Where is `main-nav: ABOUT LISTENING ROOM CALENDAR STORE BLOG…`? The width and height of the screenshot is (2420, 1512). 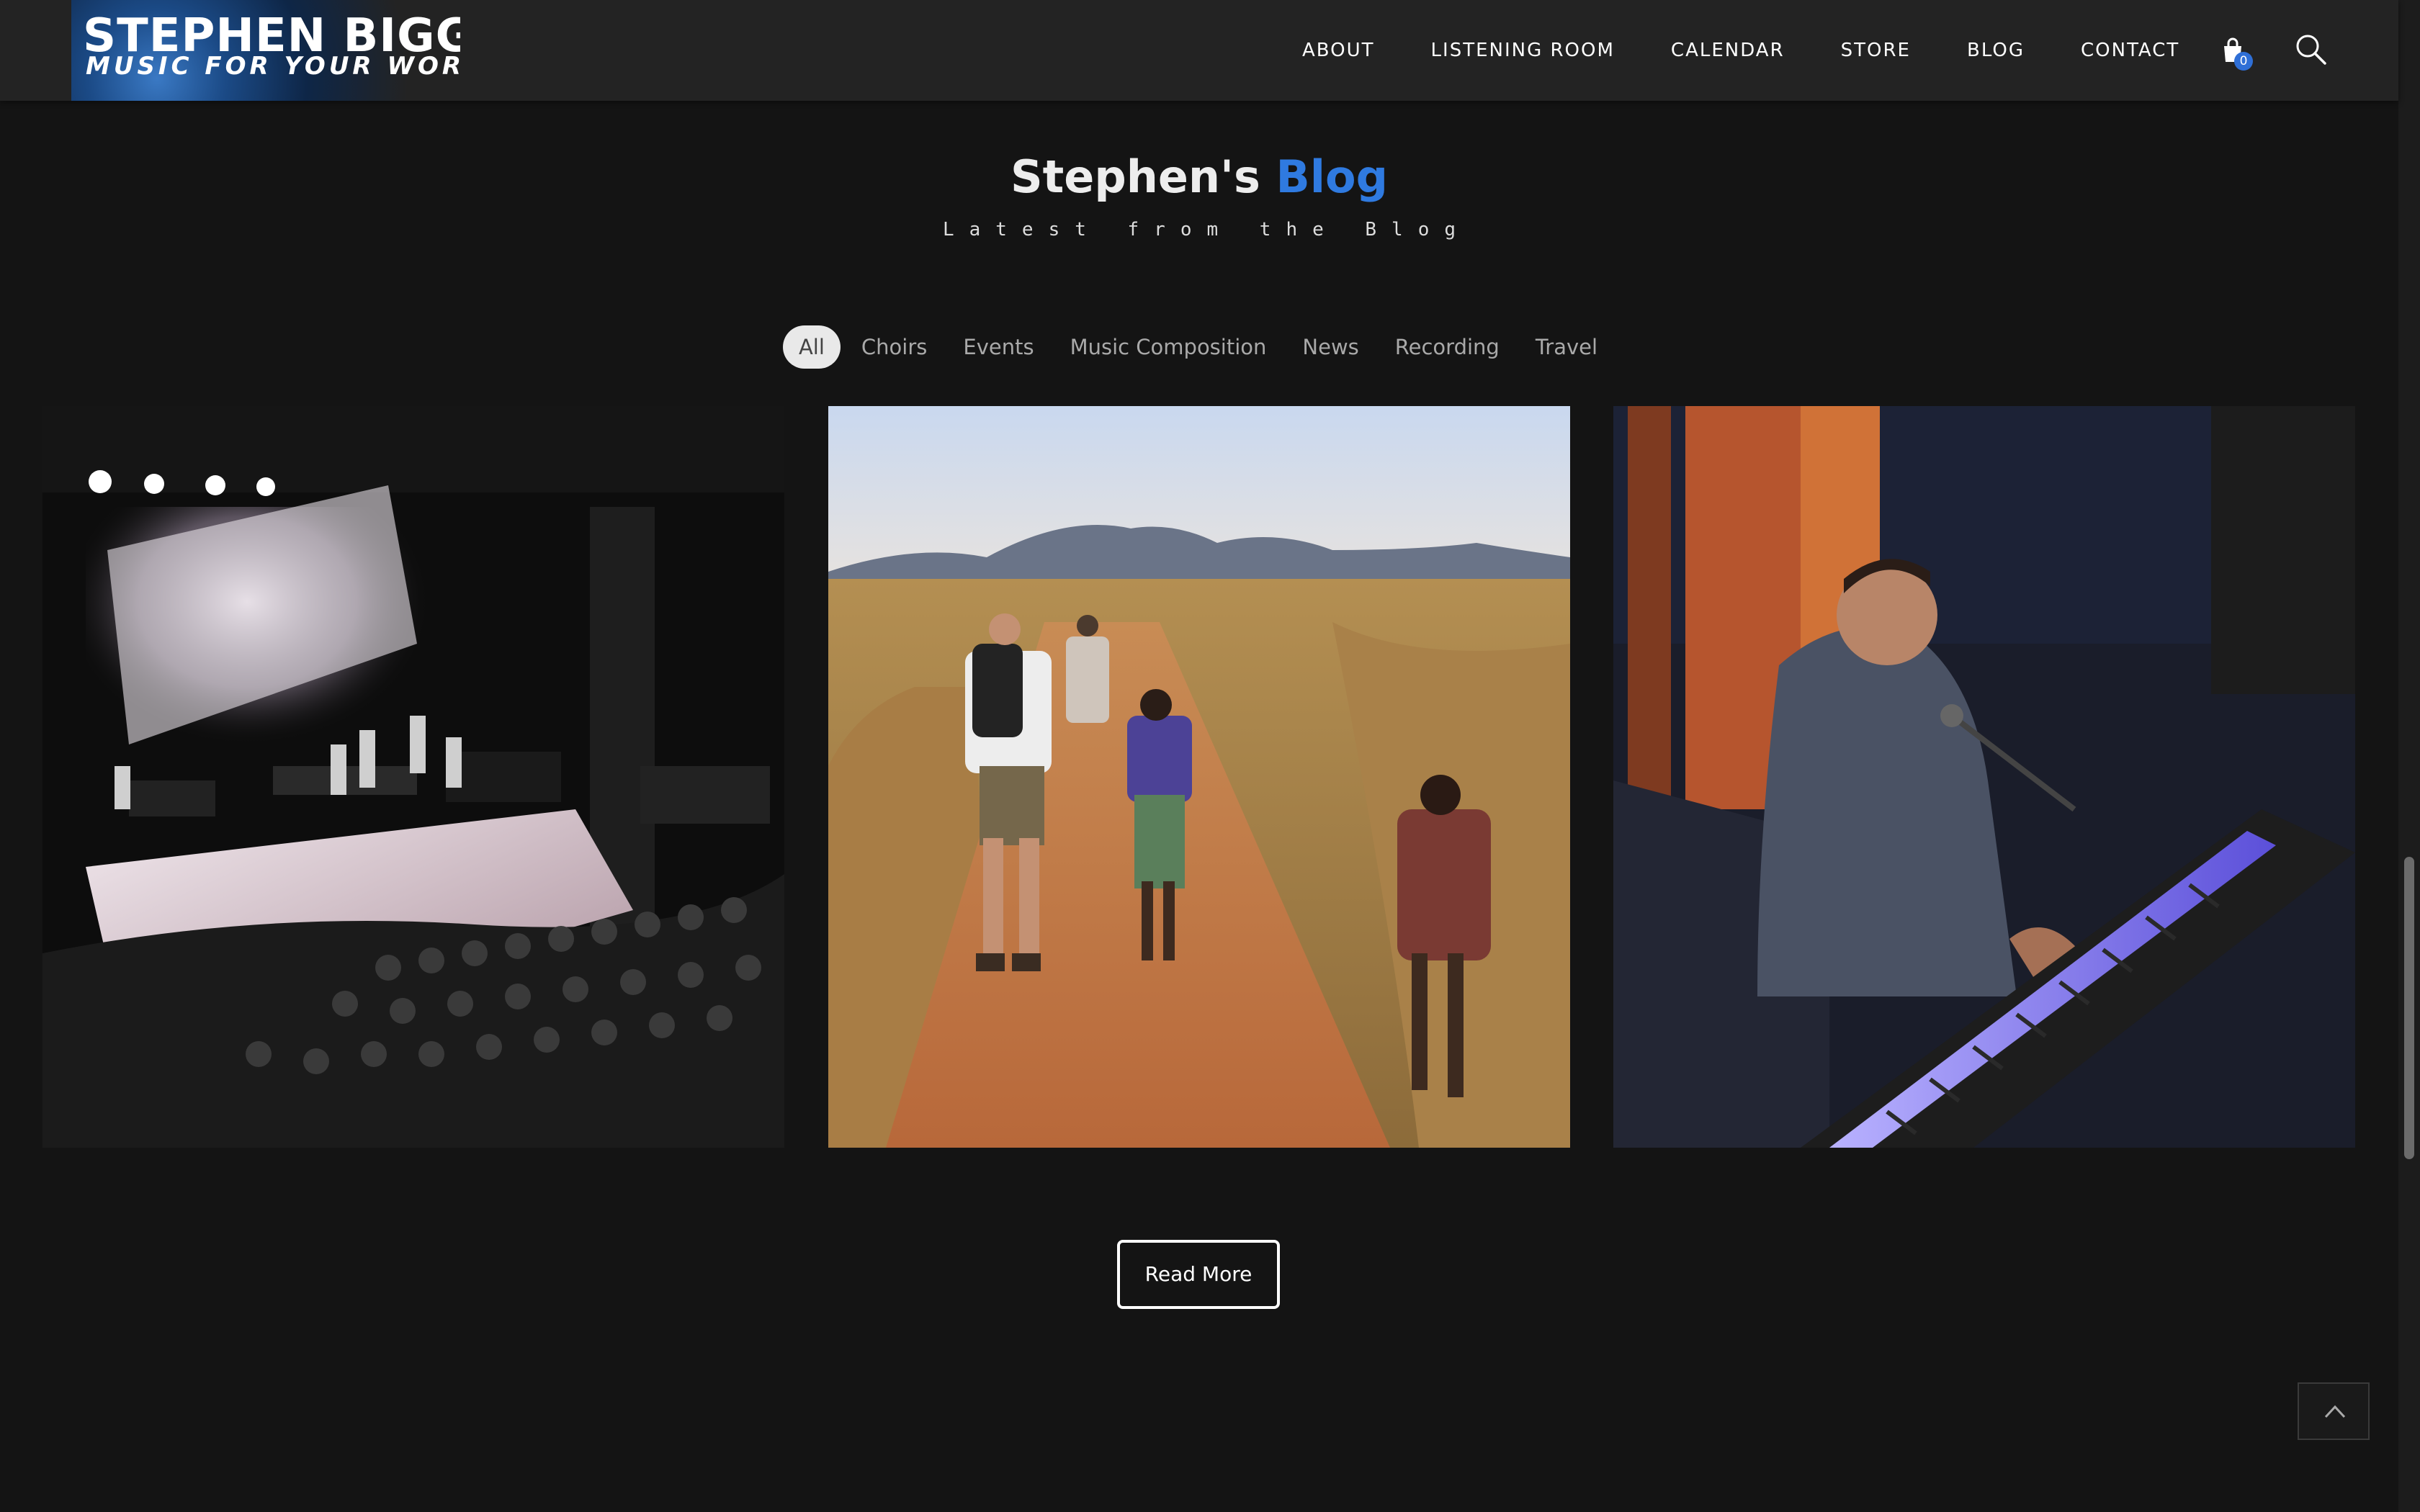 main-nav: ABOUT LISTENING ROOM CALENDAR STORE BLOG… is located at coordinates (1741, 50).